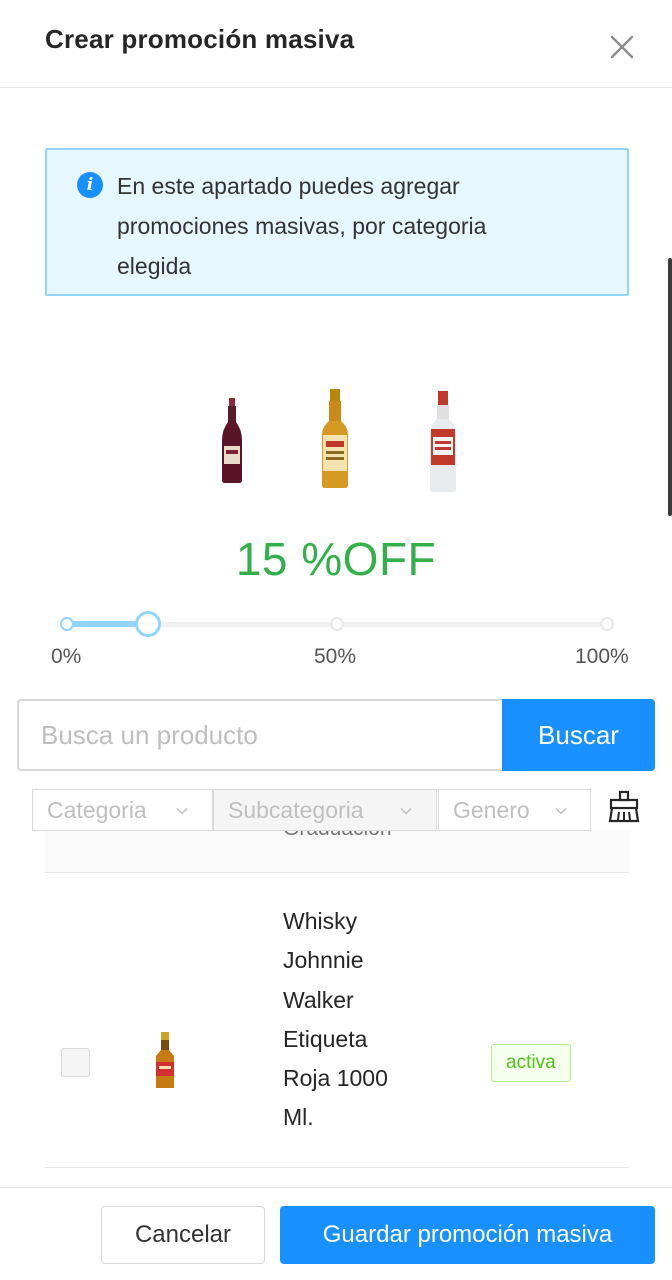 This screenshot has height=1280, width=672. Describe the element at coordinates (154, 266) in the screenshot. I see `info-message-line-3: elegida` at that location.